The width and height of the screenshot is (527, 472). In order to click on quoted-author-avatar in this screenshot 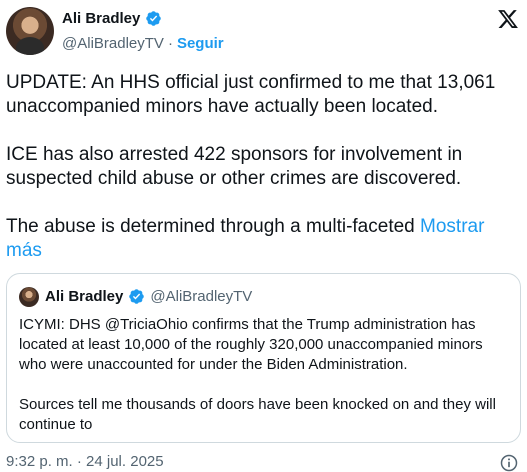, I will do `click(29, 297)`.